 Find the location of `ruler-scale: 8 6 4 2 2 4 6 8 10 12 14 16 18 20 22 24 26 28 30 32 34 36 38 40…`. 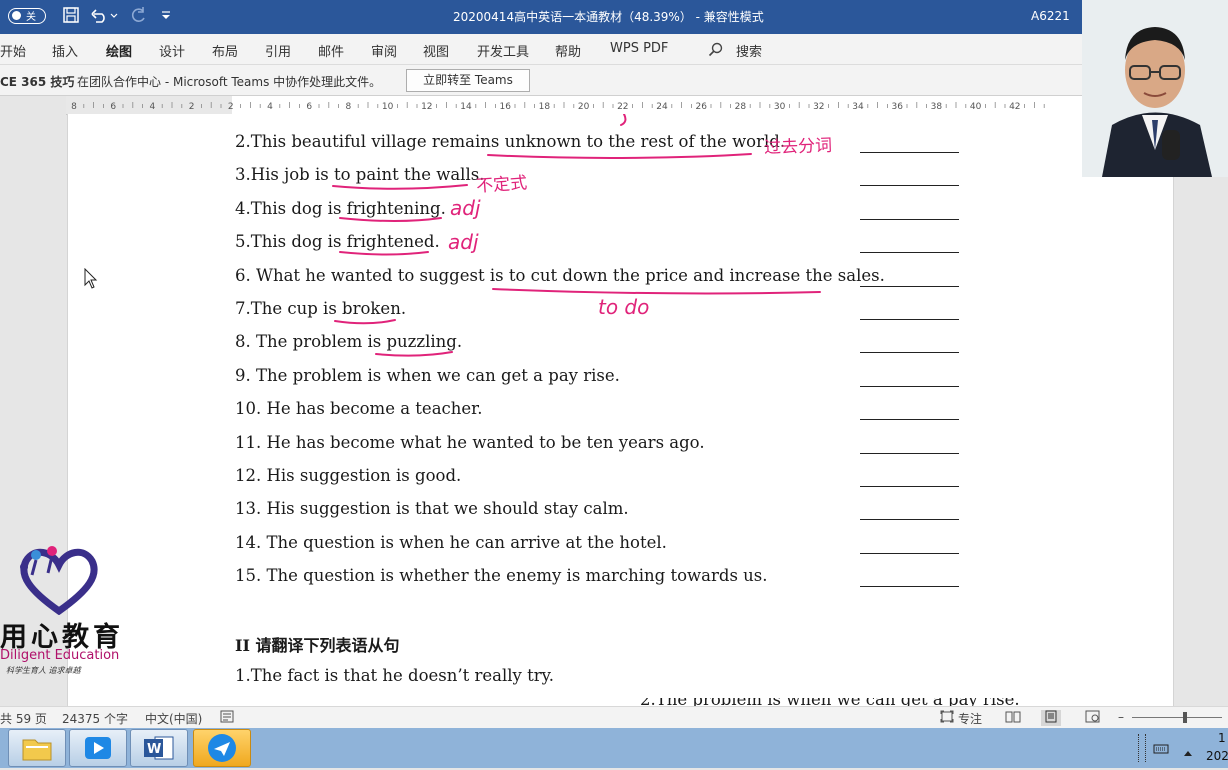

ruler-scale: 8 6 4 2 2 4 6 8 10 12 14 16 18 20 22 24 26 28 30 32 34 36 38 40… is located at coordinates (555, 105).